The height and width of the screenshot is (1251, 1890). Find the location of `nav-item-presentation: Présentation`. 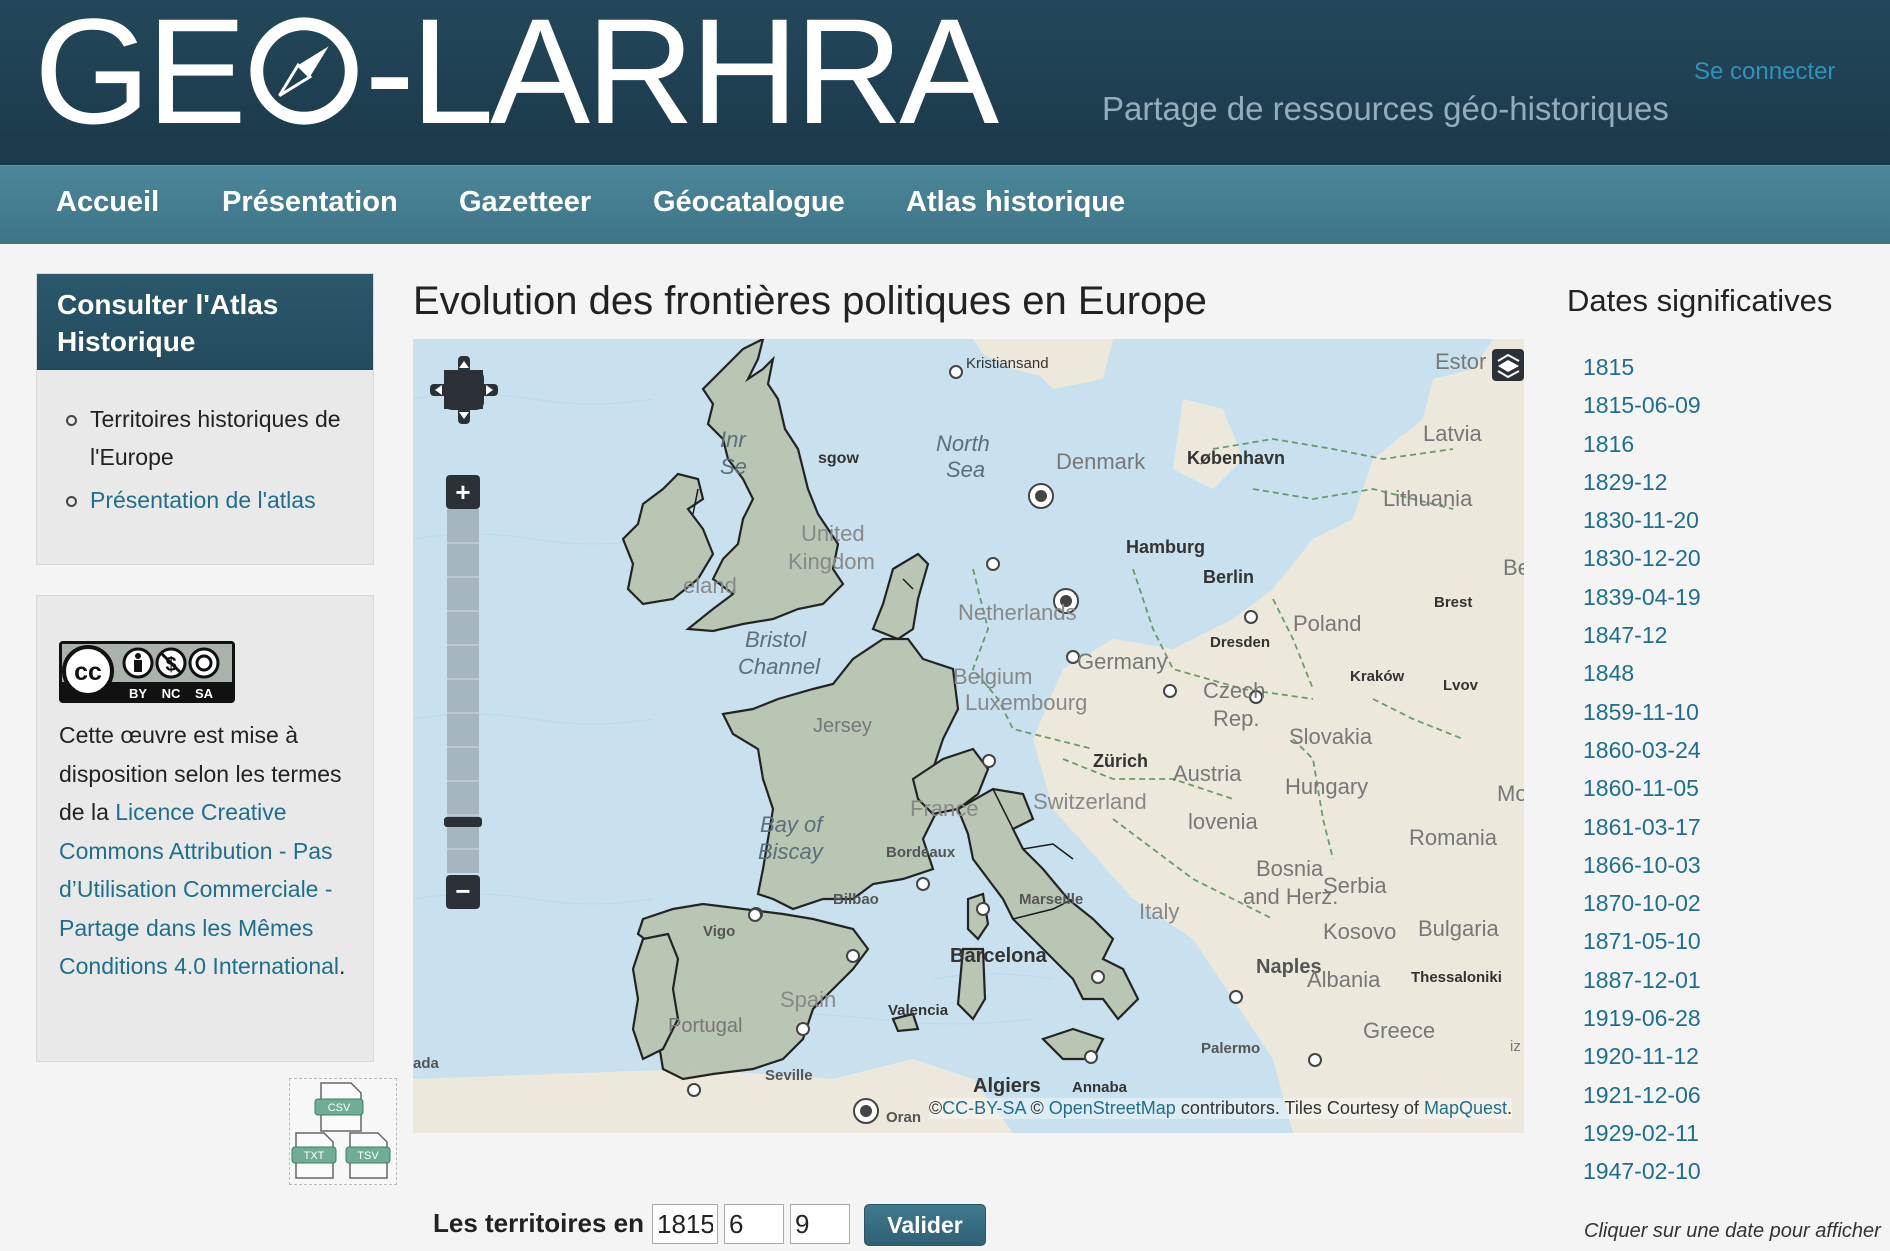

nav-item-presentation: Présentation is located at coordinates (310, 202).